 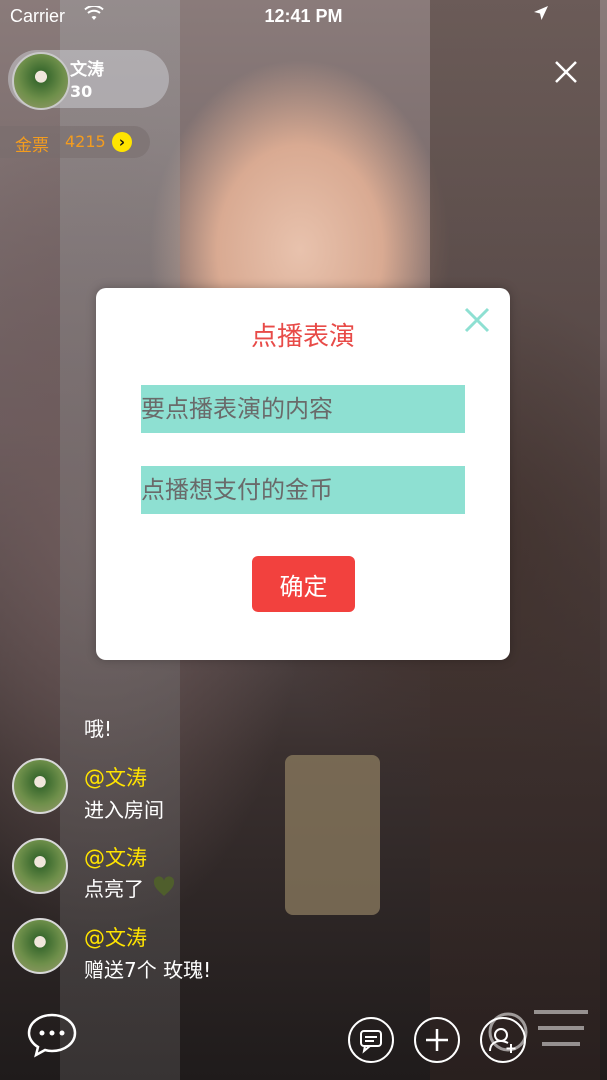 What do you see at coordinates (303, 584) in the screenshot?
I see `confirm-button: 确定` at bounding box center [303, 584].